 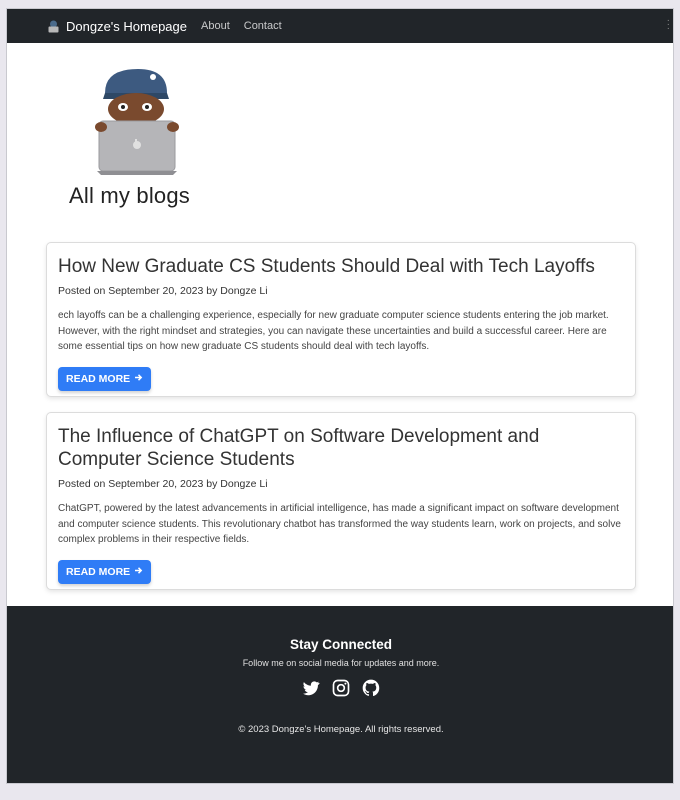 What do you see at coordinates (371, 688) in the screenshot?
I see `github-icon` at bounding box center [371, 688].